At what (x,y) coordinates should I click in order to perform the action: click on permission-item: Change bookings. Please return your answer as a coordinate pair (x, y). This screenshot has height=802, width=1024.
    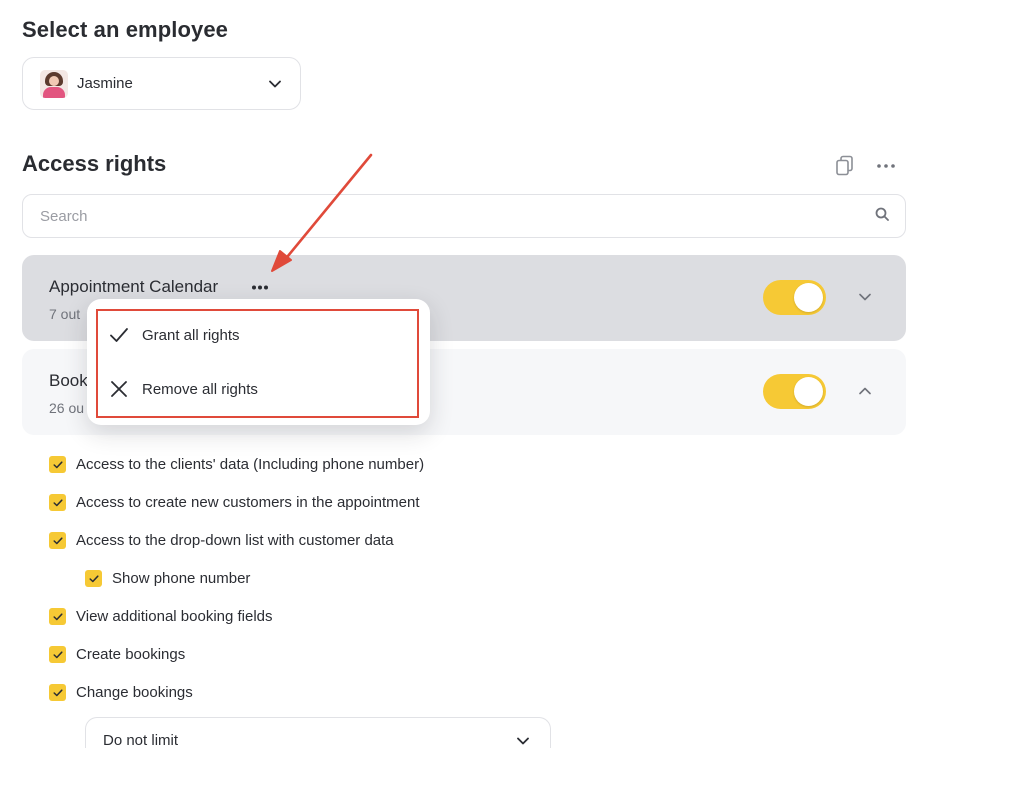
    Looking at the image, I should click on (121, 692).